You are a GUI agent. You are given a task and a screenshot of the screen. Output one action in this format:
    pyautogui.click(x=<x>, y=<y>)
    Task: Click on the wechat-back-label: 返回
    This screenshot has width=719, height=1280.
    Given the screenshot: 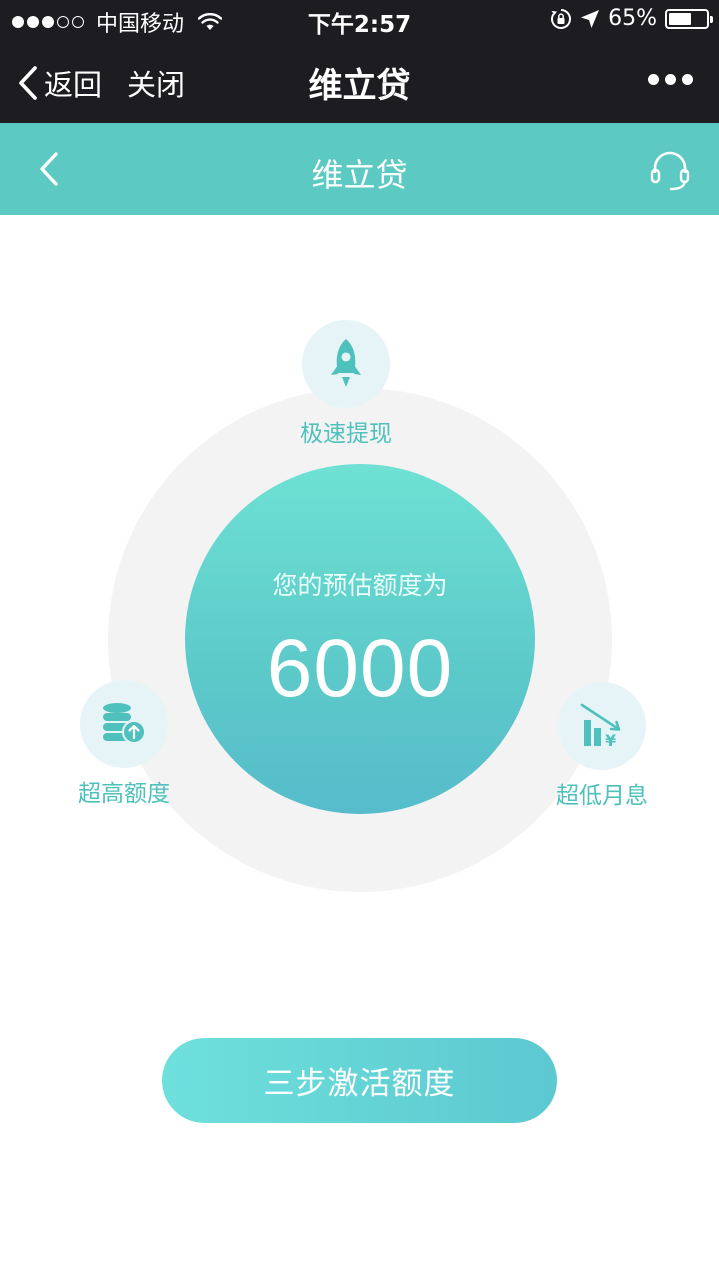 What is the action you would take?
    pyautogui.click(x=73, y=85)
    